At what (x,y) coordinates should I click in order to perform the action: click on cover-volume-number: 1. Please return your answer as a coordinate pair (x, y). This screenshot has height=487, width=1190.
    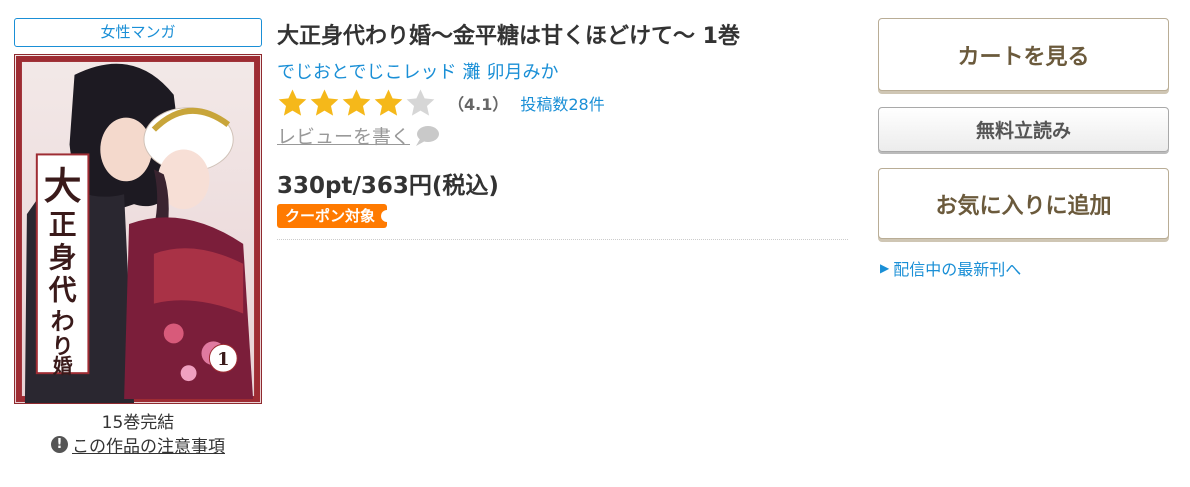
    Looking at the image, I should click on (223, 359).